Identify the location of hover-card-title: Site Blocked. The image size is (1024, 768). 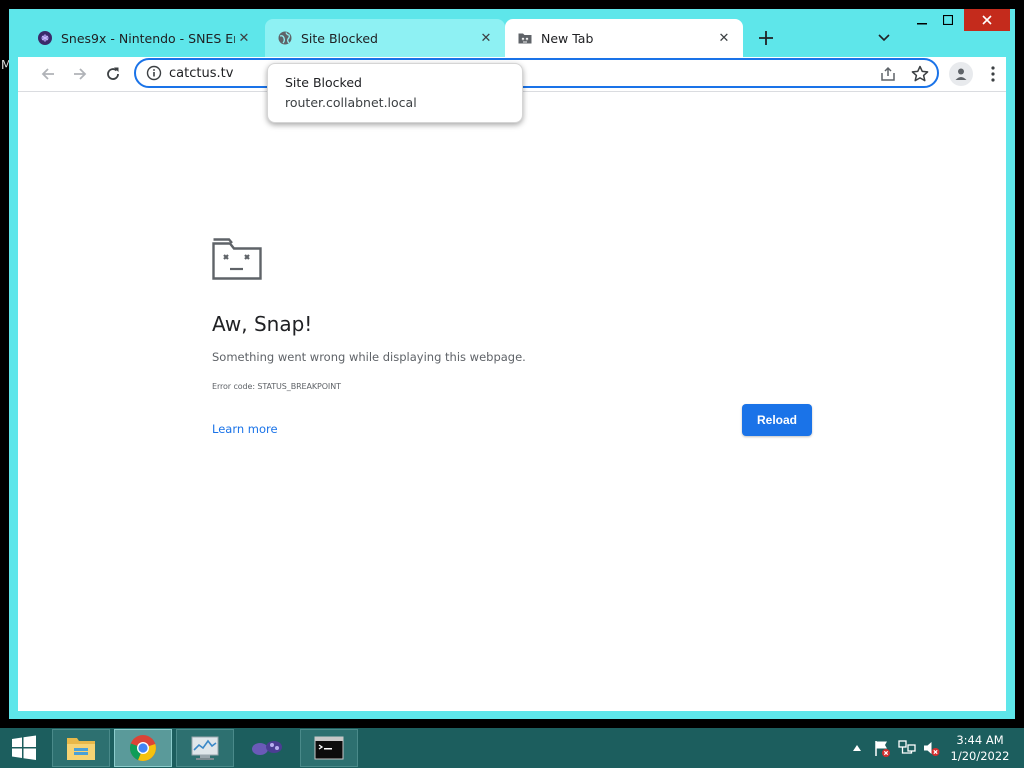
(323, 82).